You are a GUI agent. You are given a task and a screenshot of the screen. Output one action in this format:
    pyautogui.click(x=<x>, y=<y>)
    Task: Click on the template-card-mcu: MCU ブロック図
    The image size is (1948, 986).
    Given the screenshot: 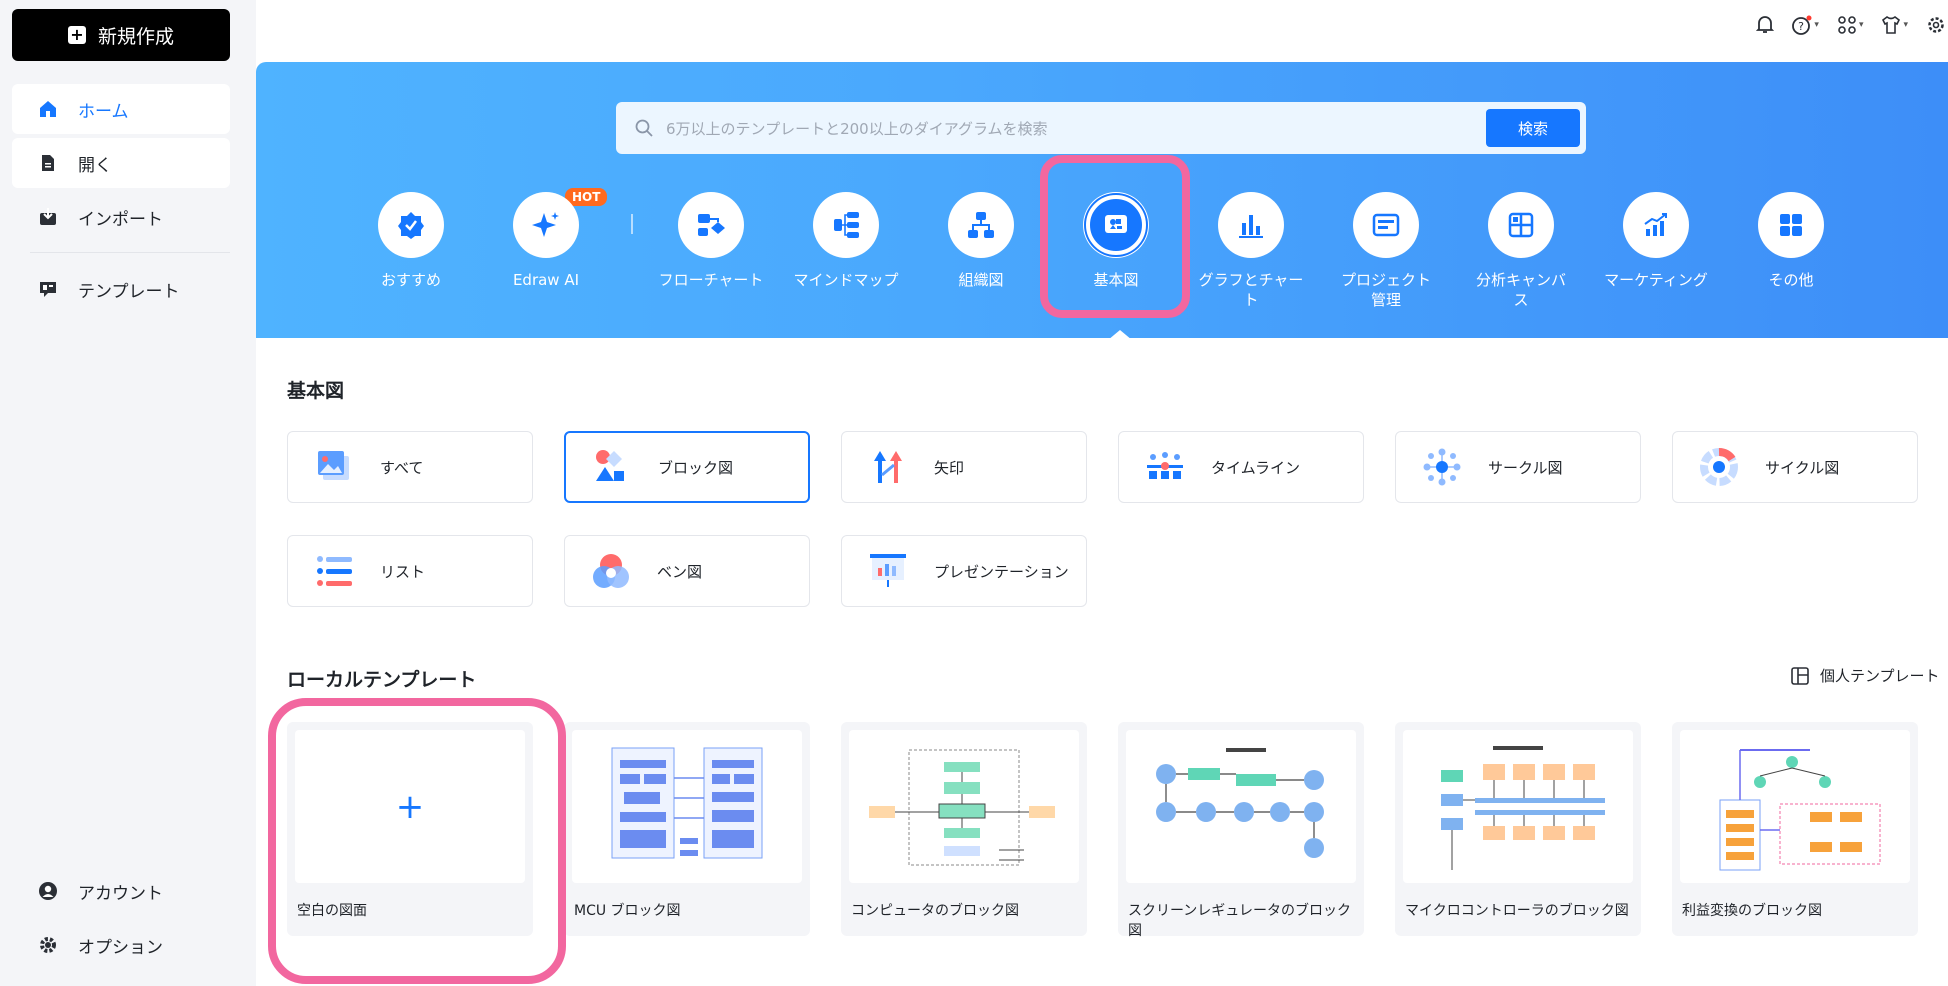 What is the action you would take?
    pyautogui.click(x=687, y=829)
    